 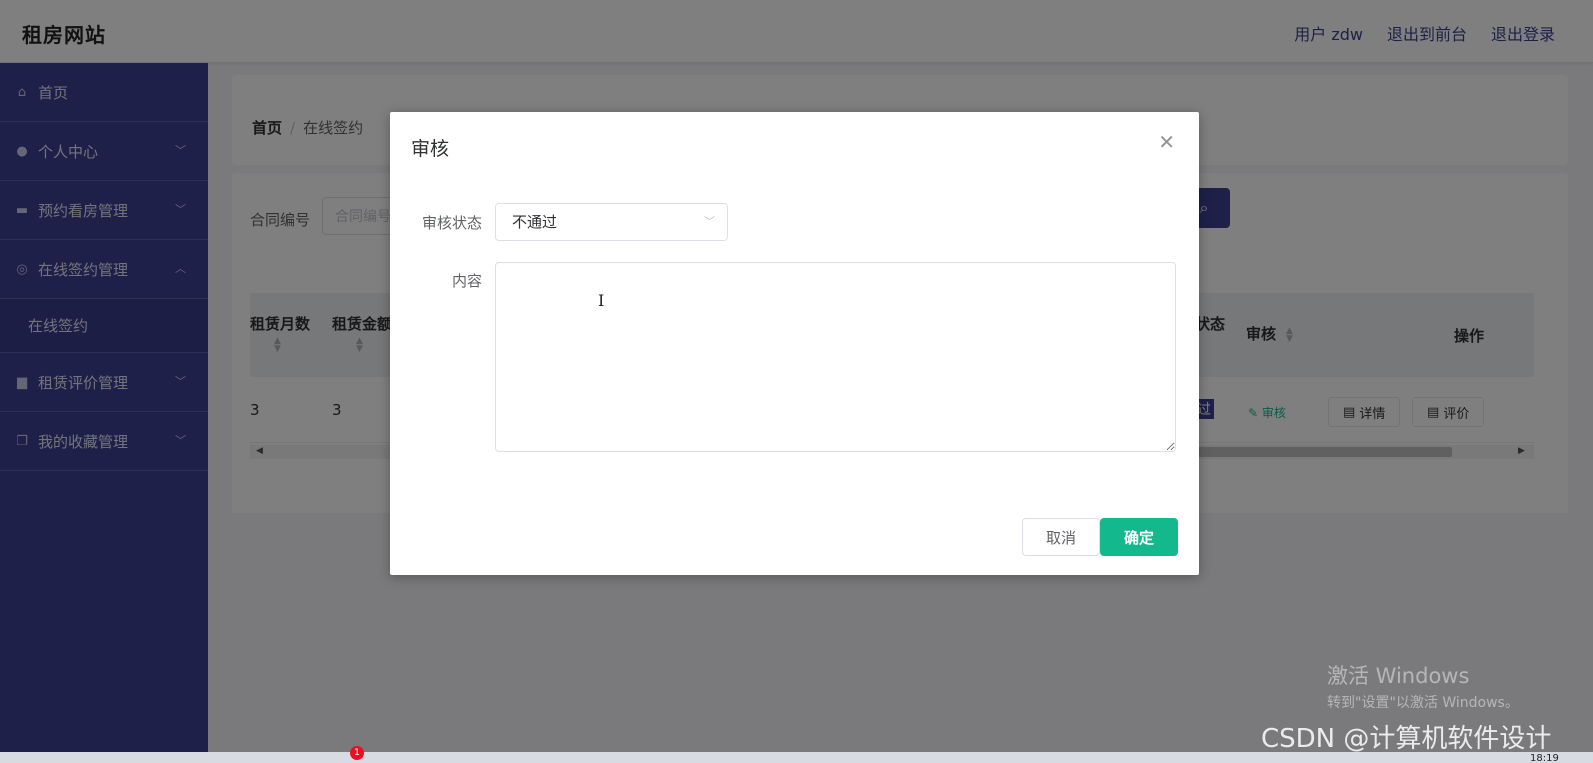 I want to click on csdn-watermark: CSDN @计算机软件设计, so click(x=1406, y=739).